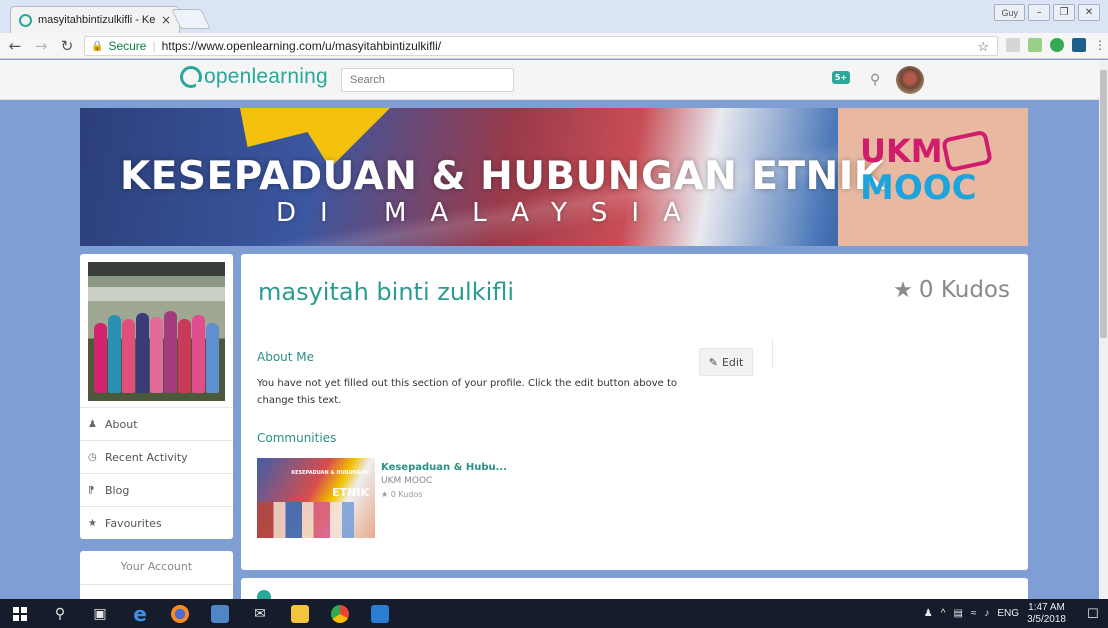 This screenshot has width=1108, height=628. What do you see at coordinates (943, 613) in the screenshot?
I see `chevron-up-icon: ^` at bounding box center [943, 613].